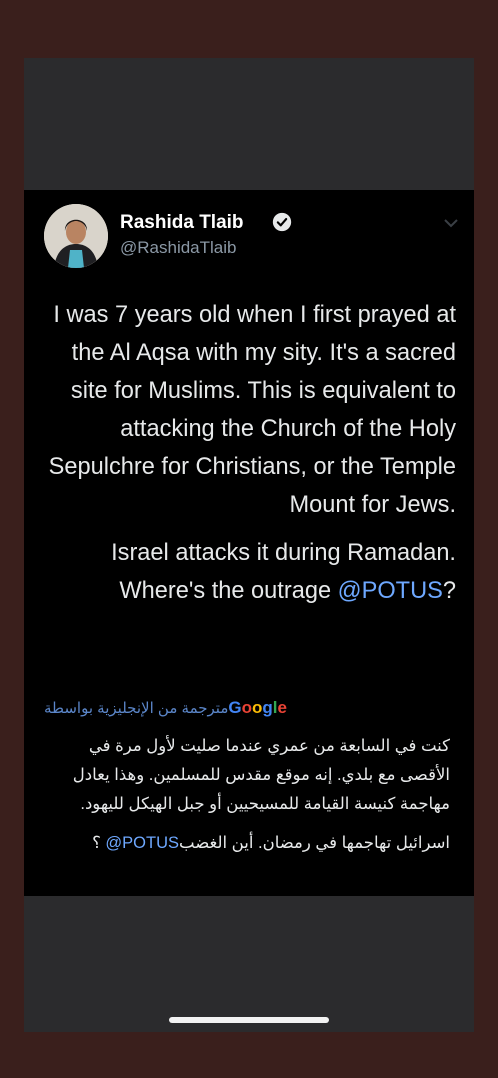 This screenshot has height=1078, width=498. Describe the element at coordinates (390, 591) in the screenshot. I see `mention-link: @POTUS` at that location.